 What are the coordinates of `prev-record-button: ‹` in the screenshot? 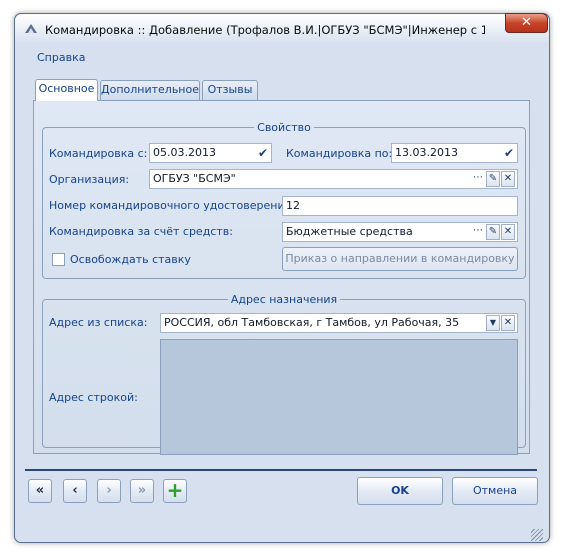 It's located at (75, 491).